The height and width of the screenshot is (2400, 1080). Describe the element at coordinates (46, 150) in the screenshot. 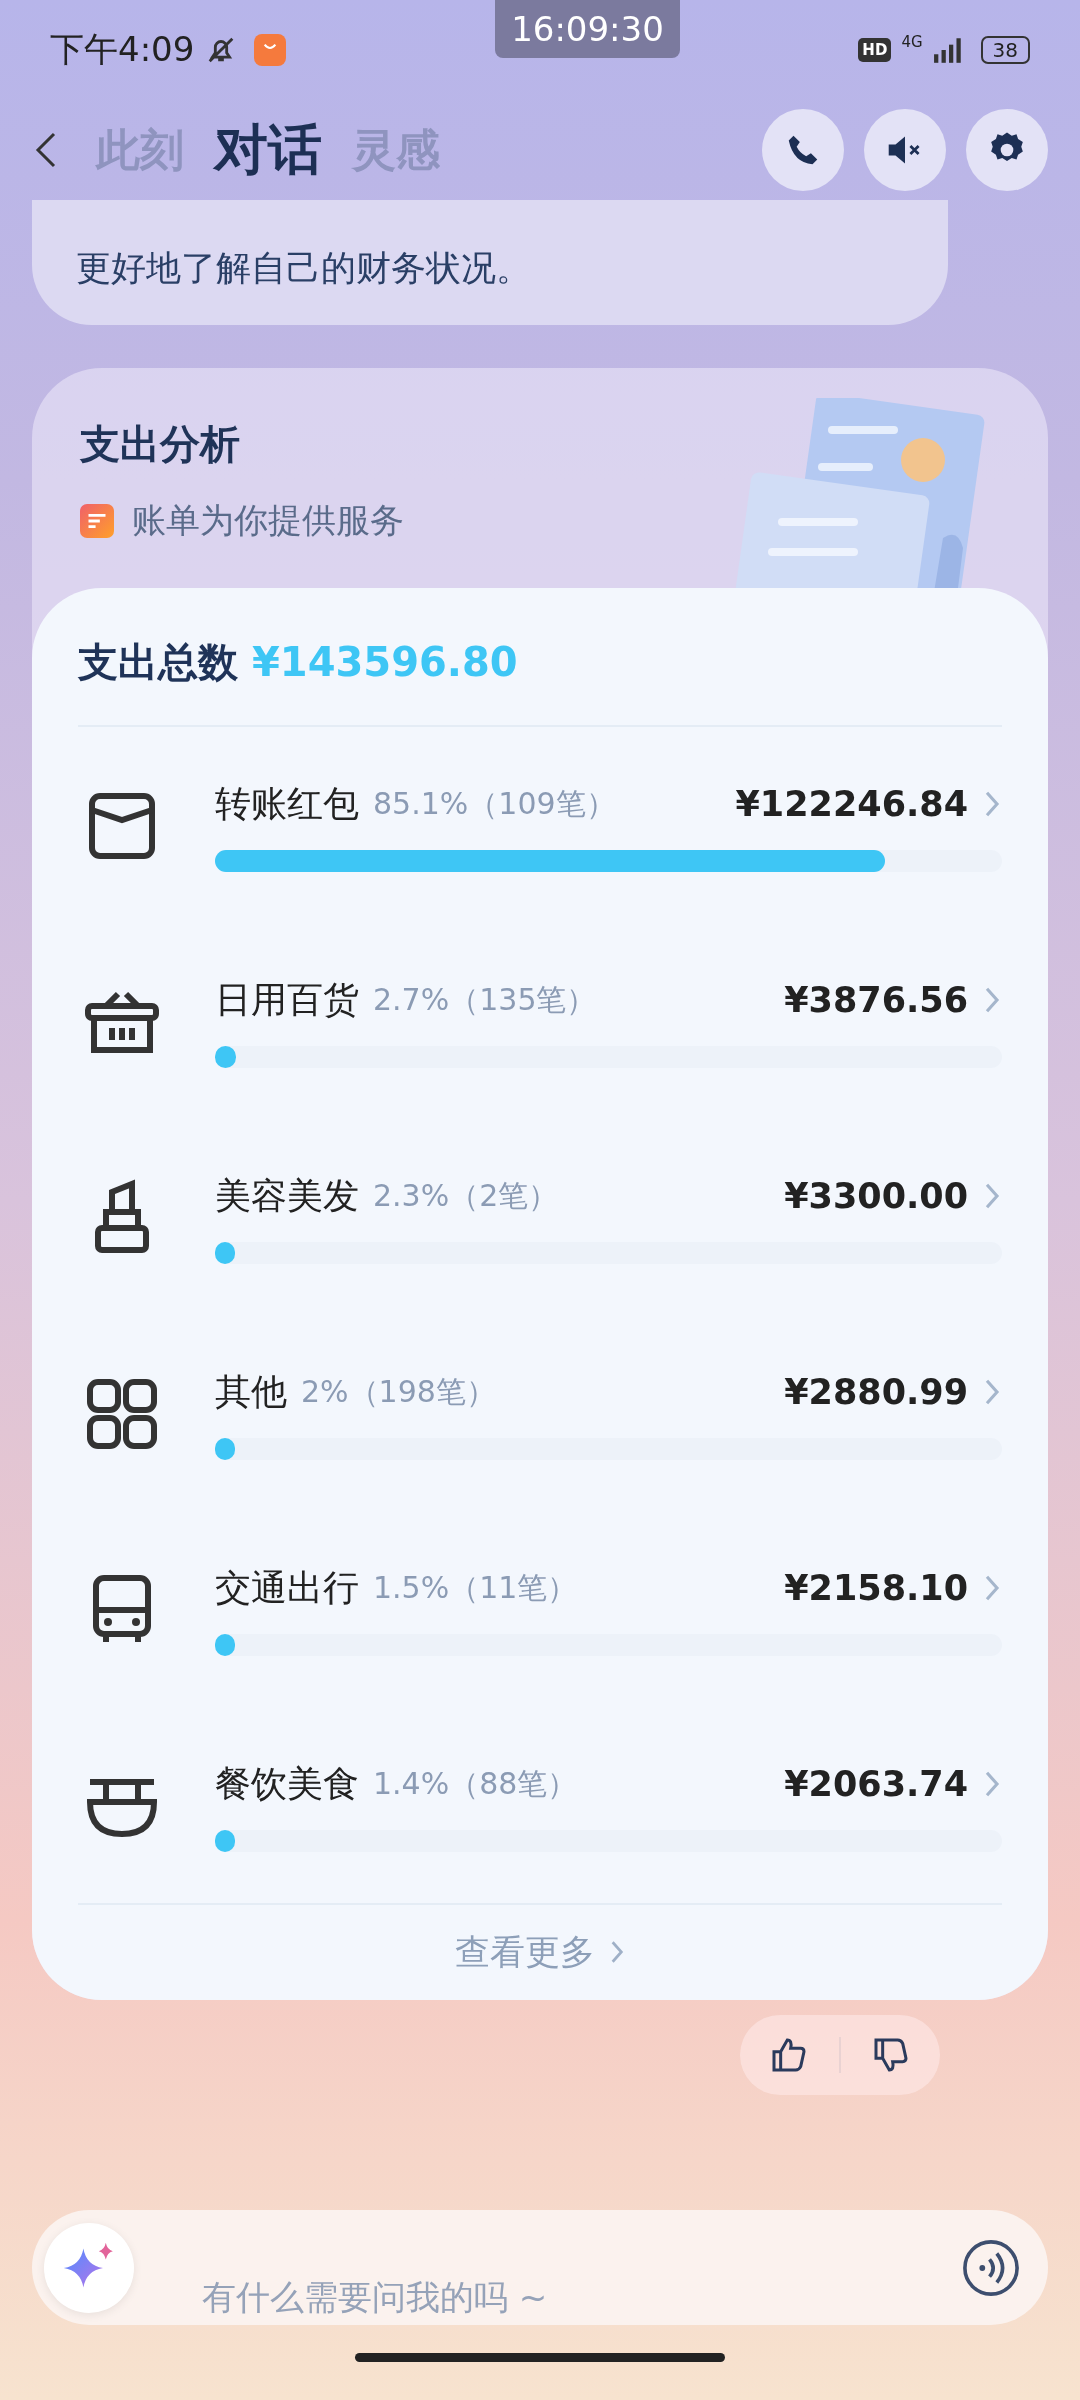

I see `back-icon` at that location.